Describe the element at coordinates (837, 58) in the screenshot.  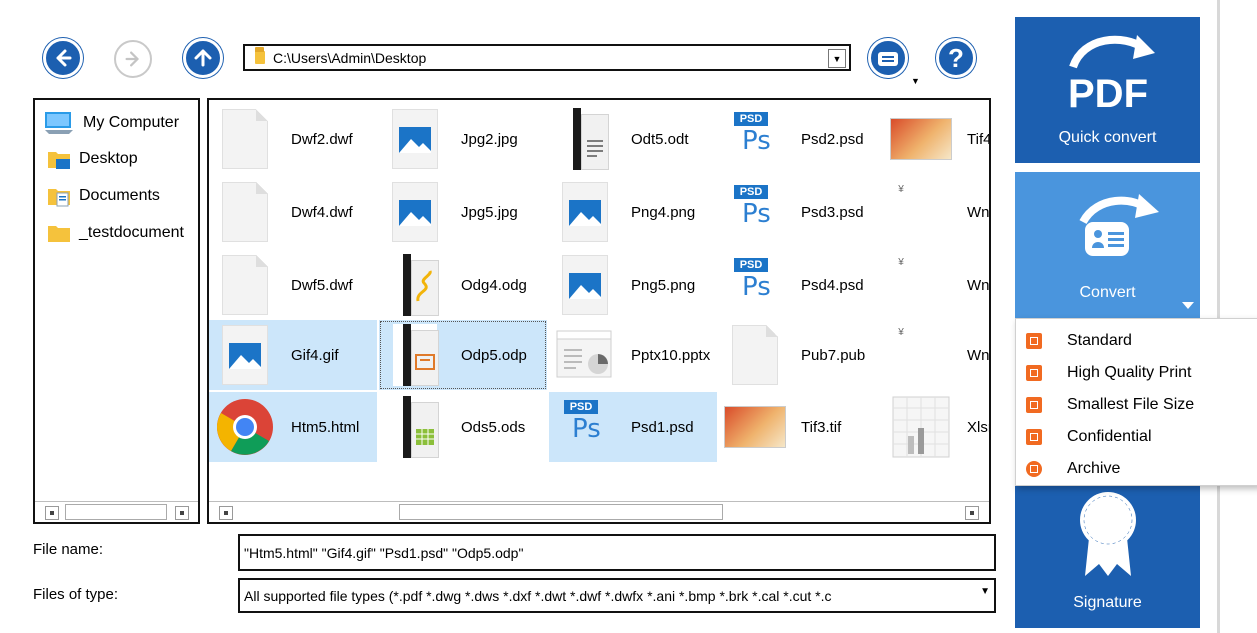
I see `path-dropdown-arrow: ▼` at that location.